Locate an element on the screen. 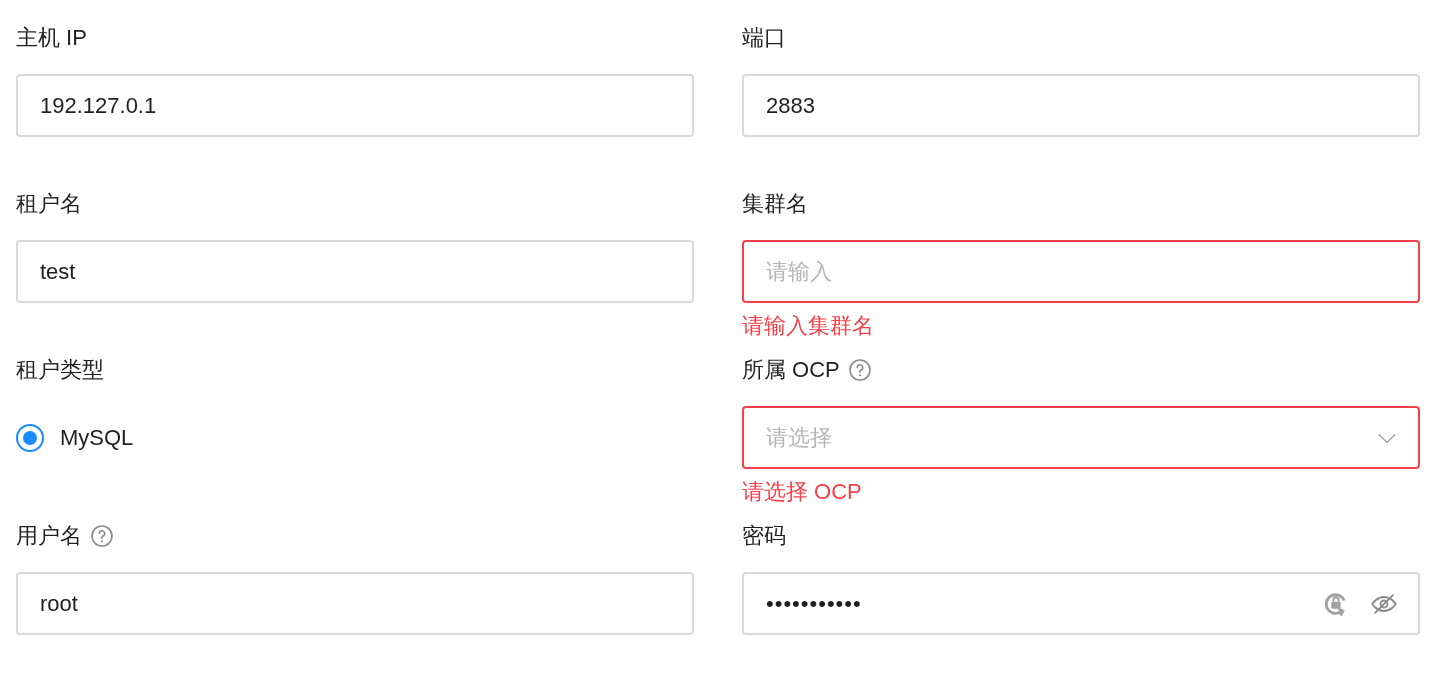  field-label: 集群名 is located at coordinates (775, 204).